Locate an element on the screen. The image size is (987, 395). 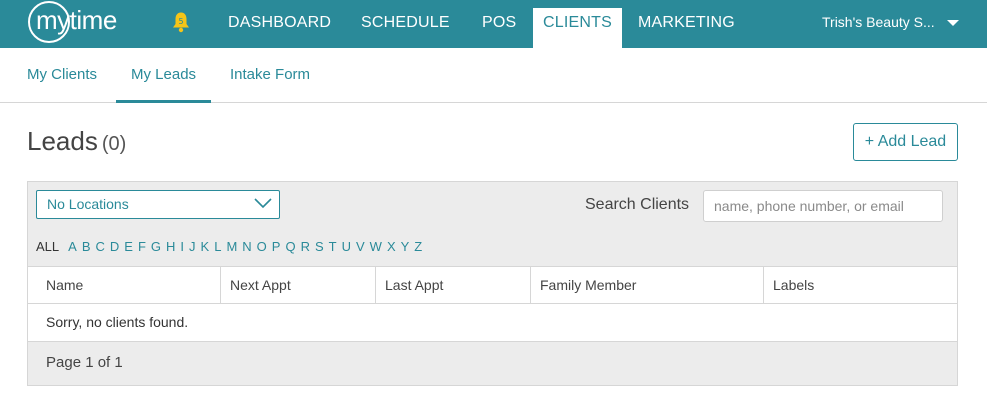
alpha-filter-k: K is located at coordinates (205, 246).